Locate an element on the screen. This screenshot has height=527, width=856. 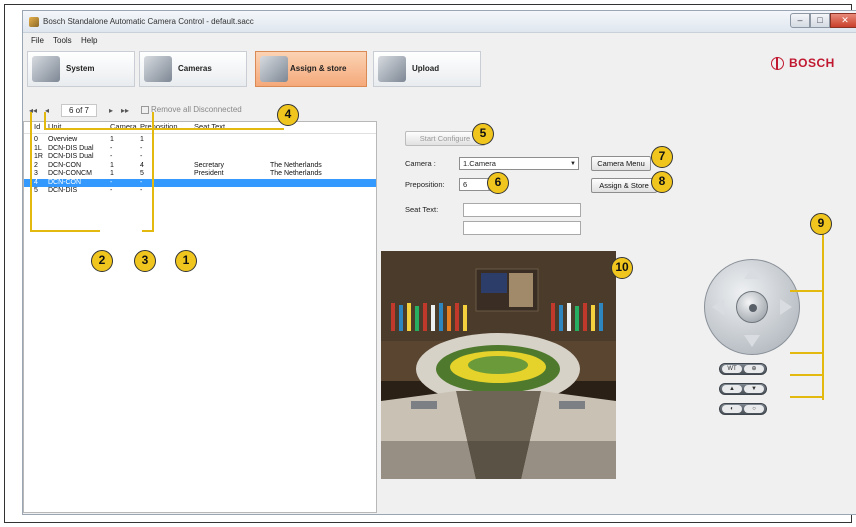
cell-seat: President is located at coordinates (209, 173).